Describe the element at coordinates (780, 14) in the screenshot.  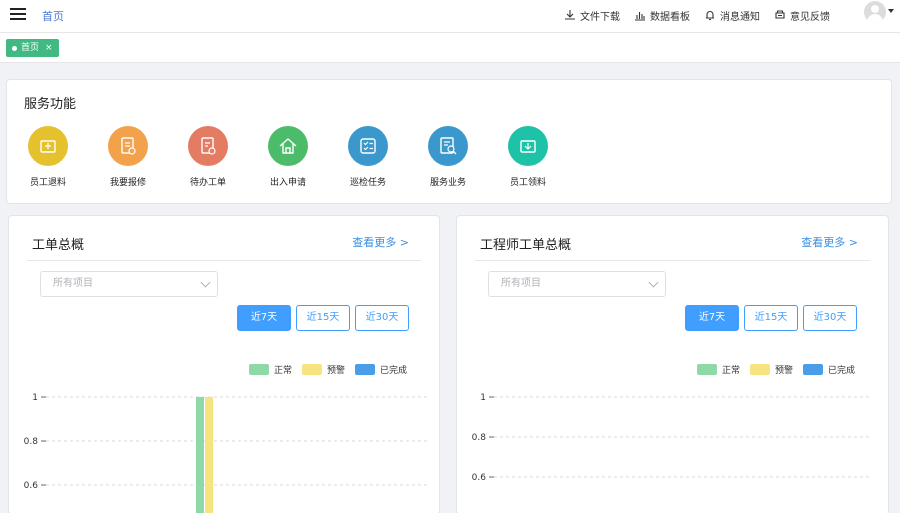
I see `feedback-icon` at that location.